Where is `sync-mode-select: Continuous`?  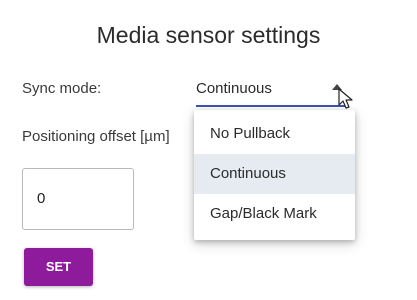
sync-mode-select: Continuous is located at coordinates (272, 91).